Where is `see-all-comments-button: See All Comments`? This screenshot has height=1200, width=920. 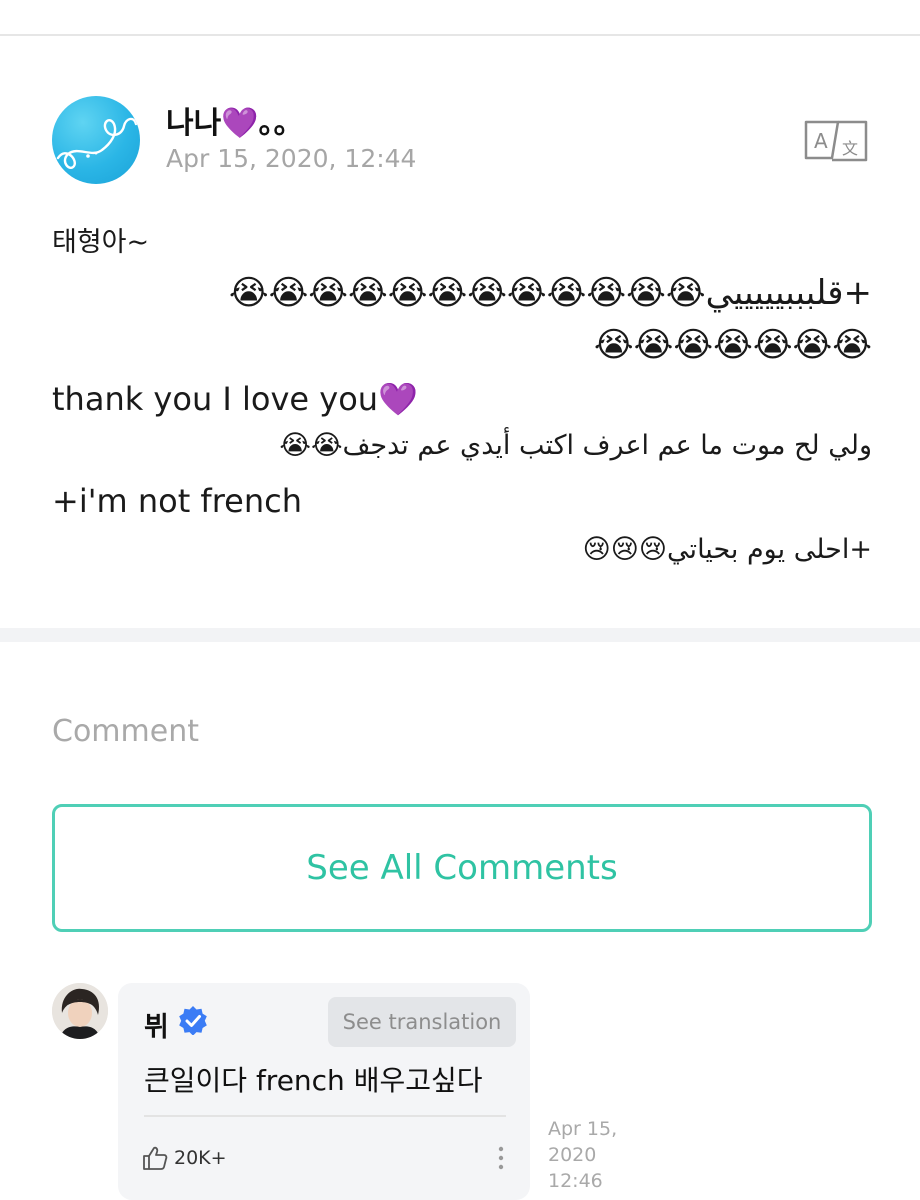
see-all-comments-button: See All Comments is located at coordinates (462, 868).